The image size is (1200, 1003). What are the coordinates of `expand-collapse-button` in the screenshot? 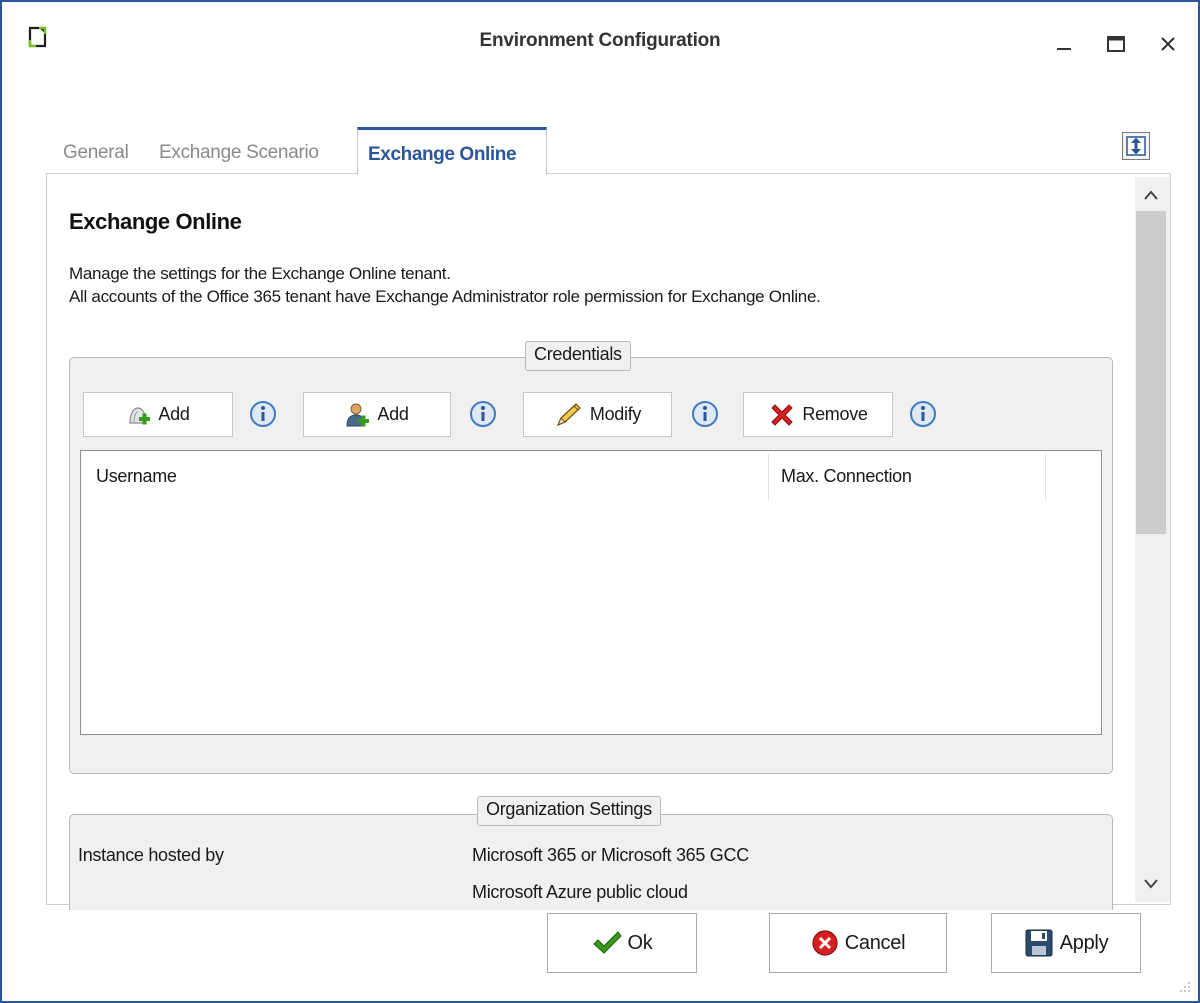 It's located at (1136, 146).